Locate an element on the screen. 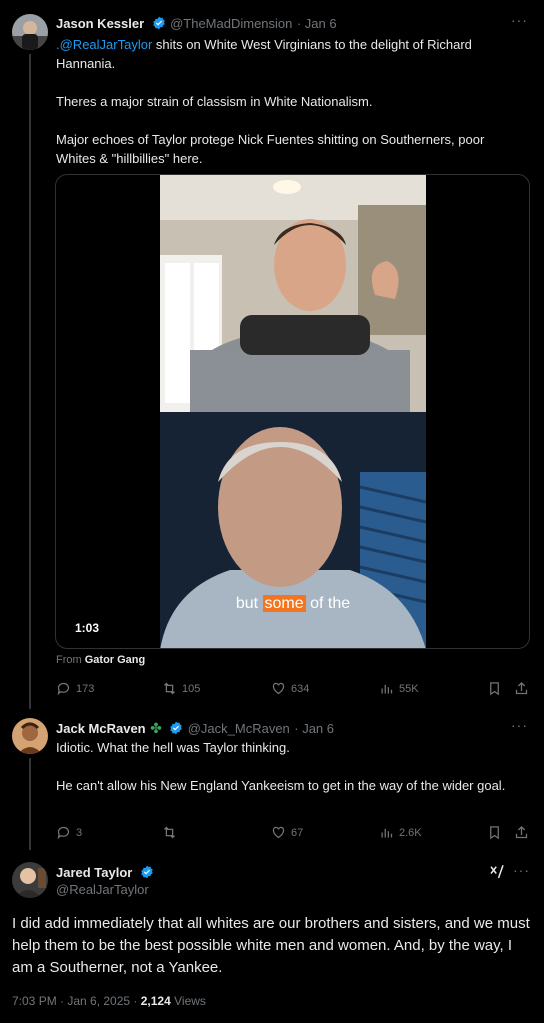 The width and height of the screenshot is (544, 1023). author-name: Jared Taylor is located at coordinates (94, 872).